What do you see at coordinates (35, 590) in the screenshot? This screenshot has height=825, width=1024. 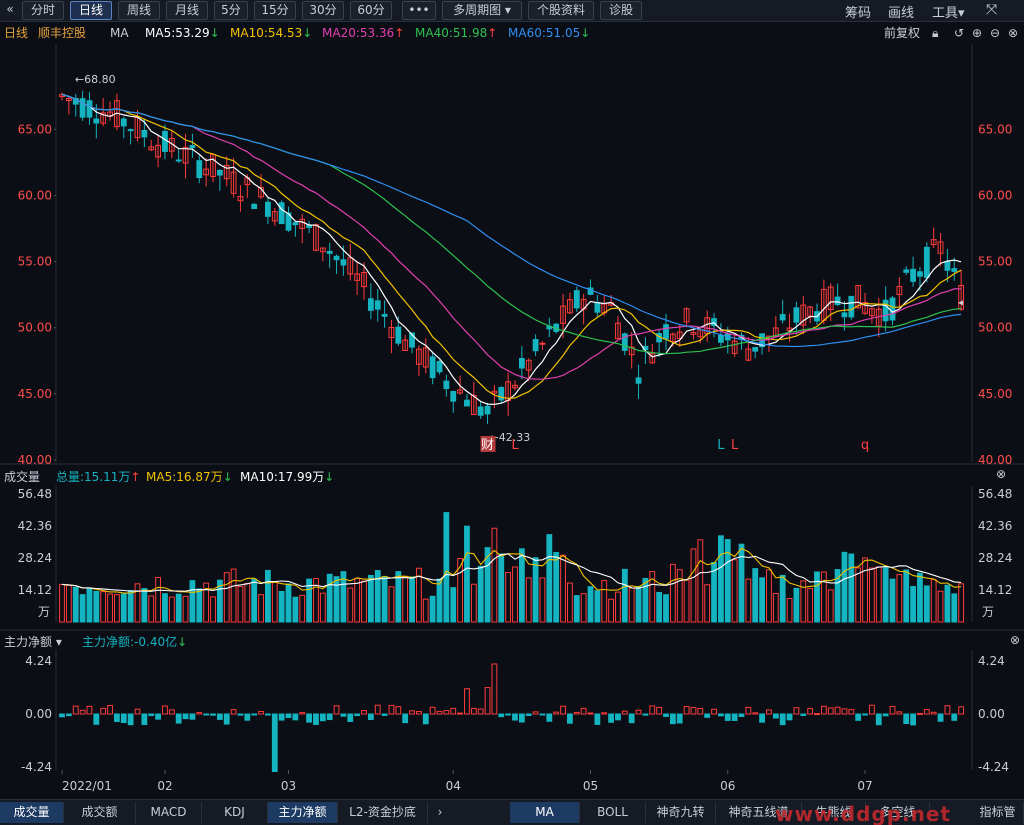 I see `volume-tick-left: 14.12` at bounding box center [35, 590].